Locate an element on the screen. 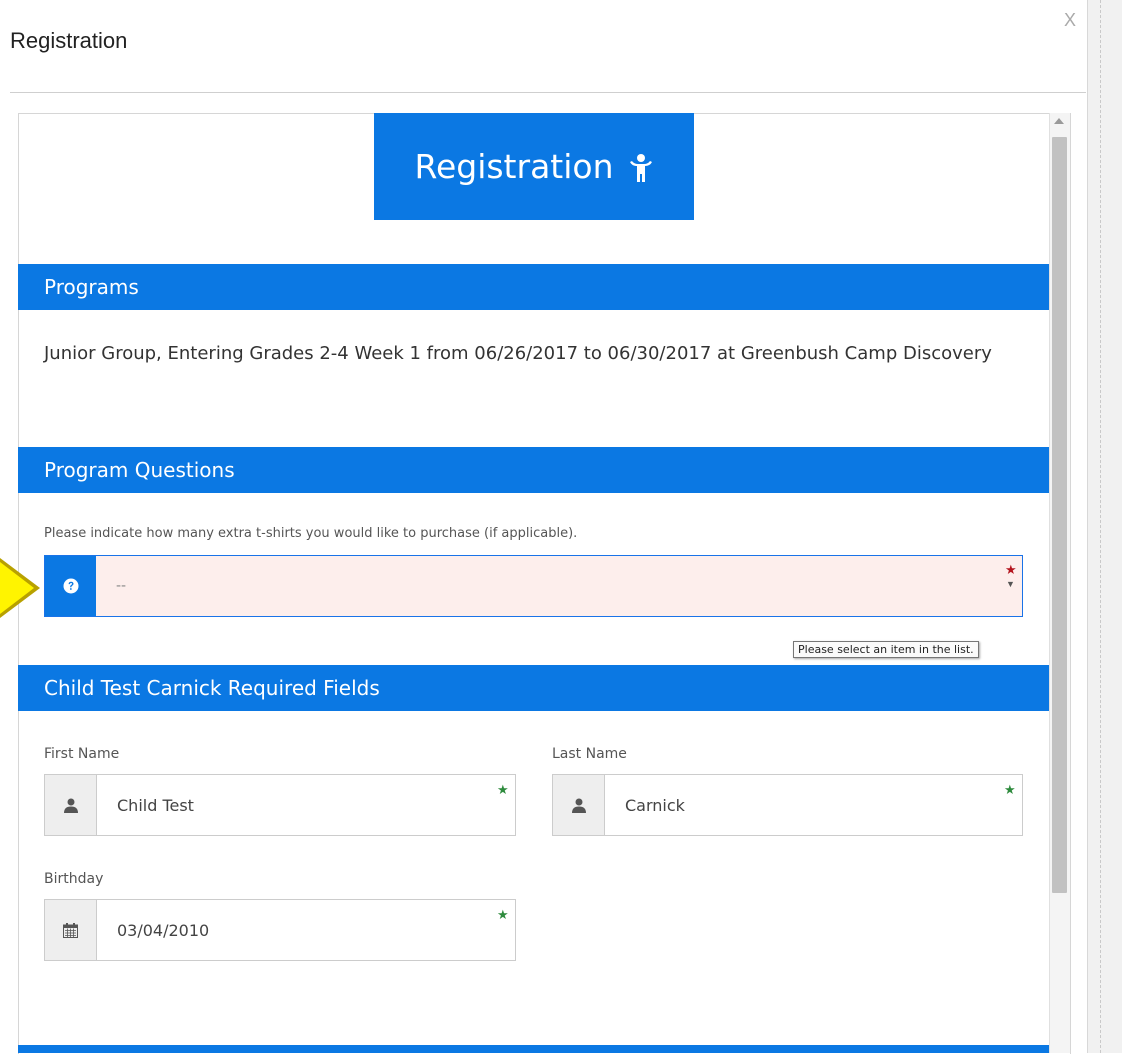 The width and height of the screenshot is (1122, 1054). first-name-label: First Name is located at coordinates (82, 754).